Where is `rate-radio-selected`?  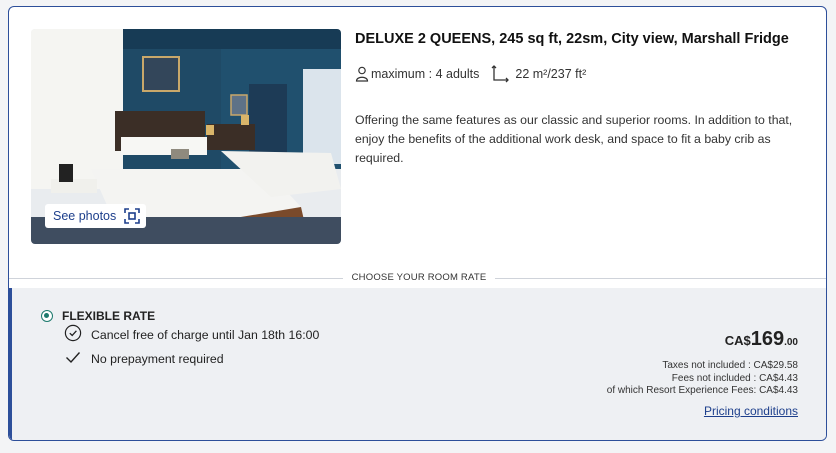
rate-radio-selected is located at coordinates (47, 316).